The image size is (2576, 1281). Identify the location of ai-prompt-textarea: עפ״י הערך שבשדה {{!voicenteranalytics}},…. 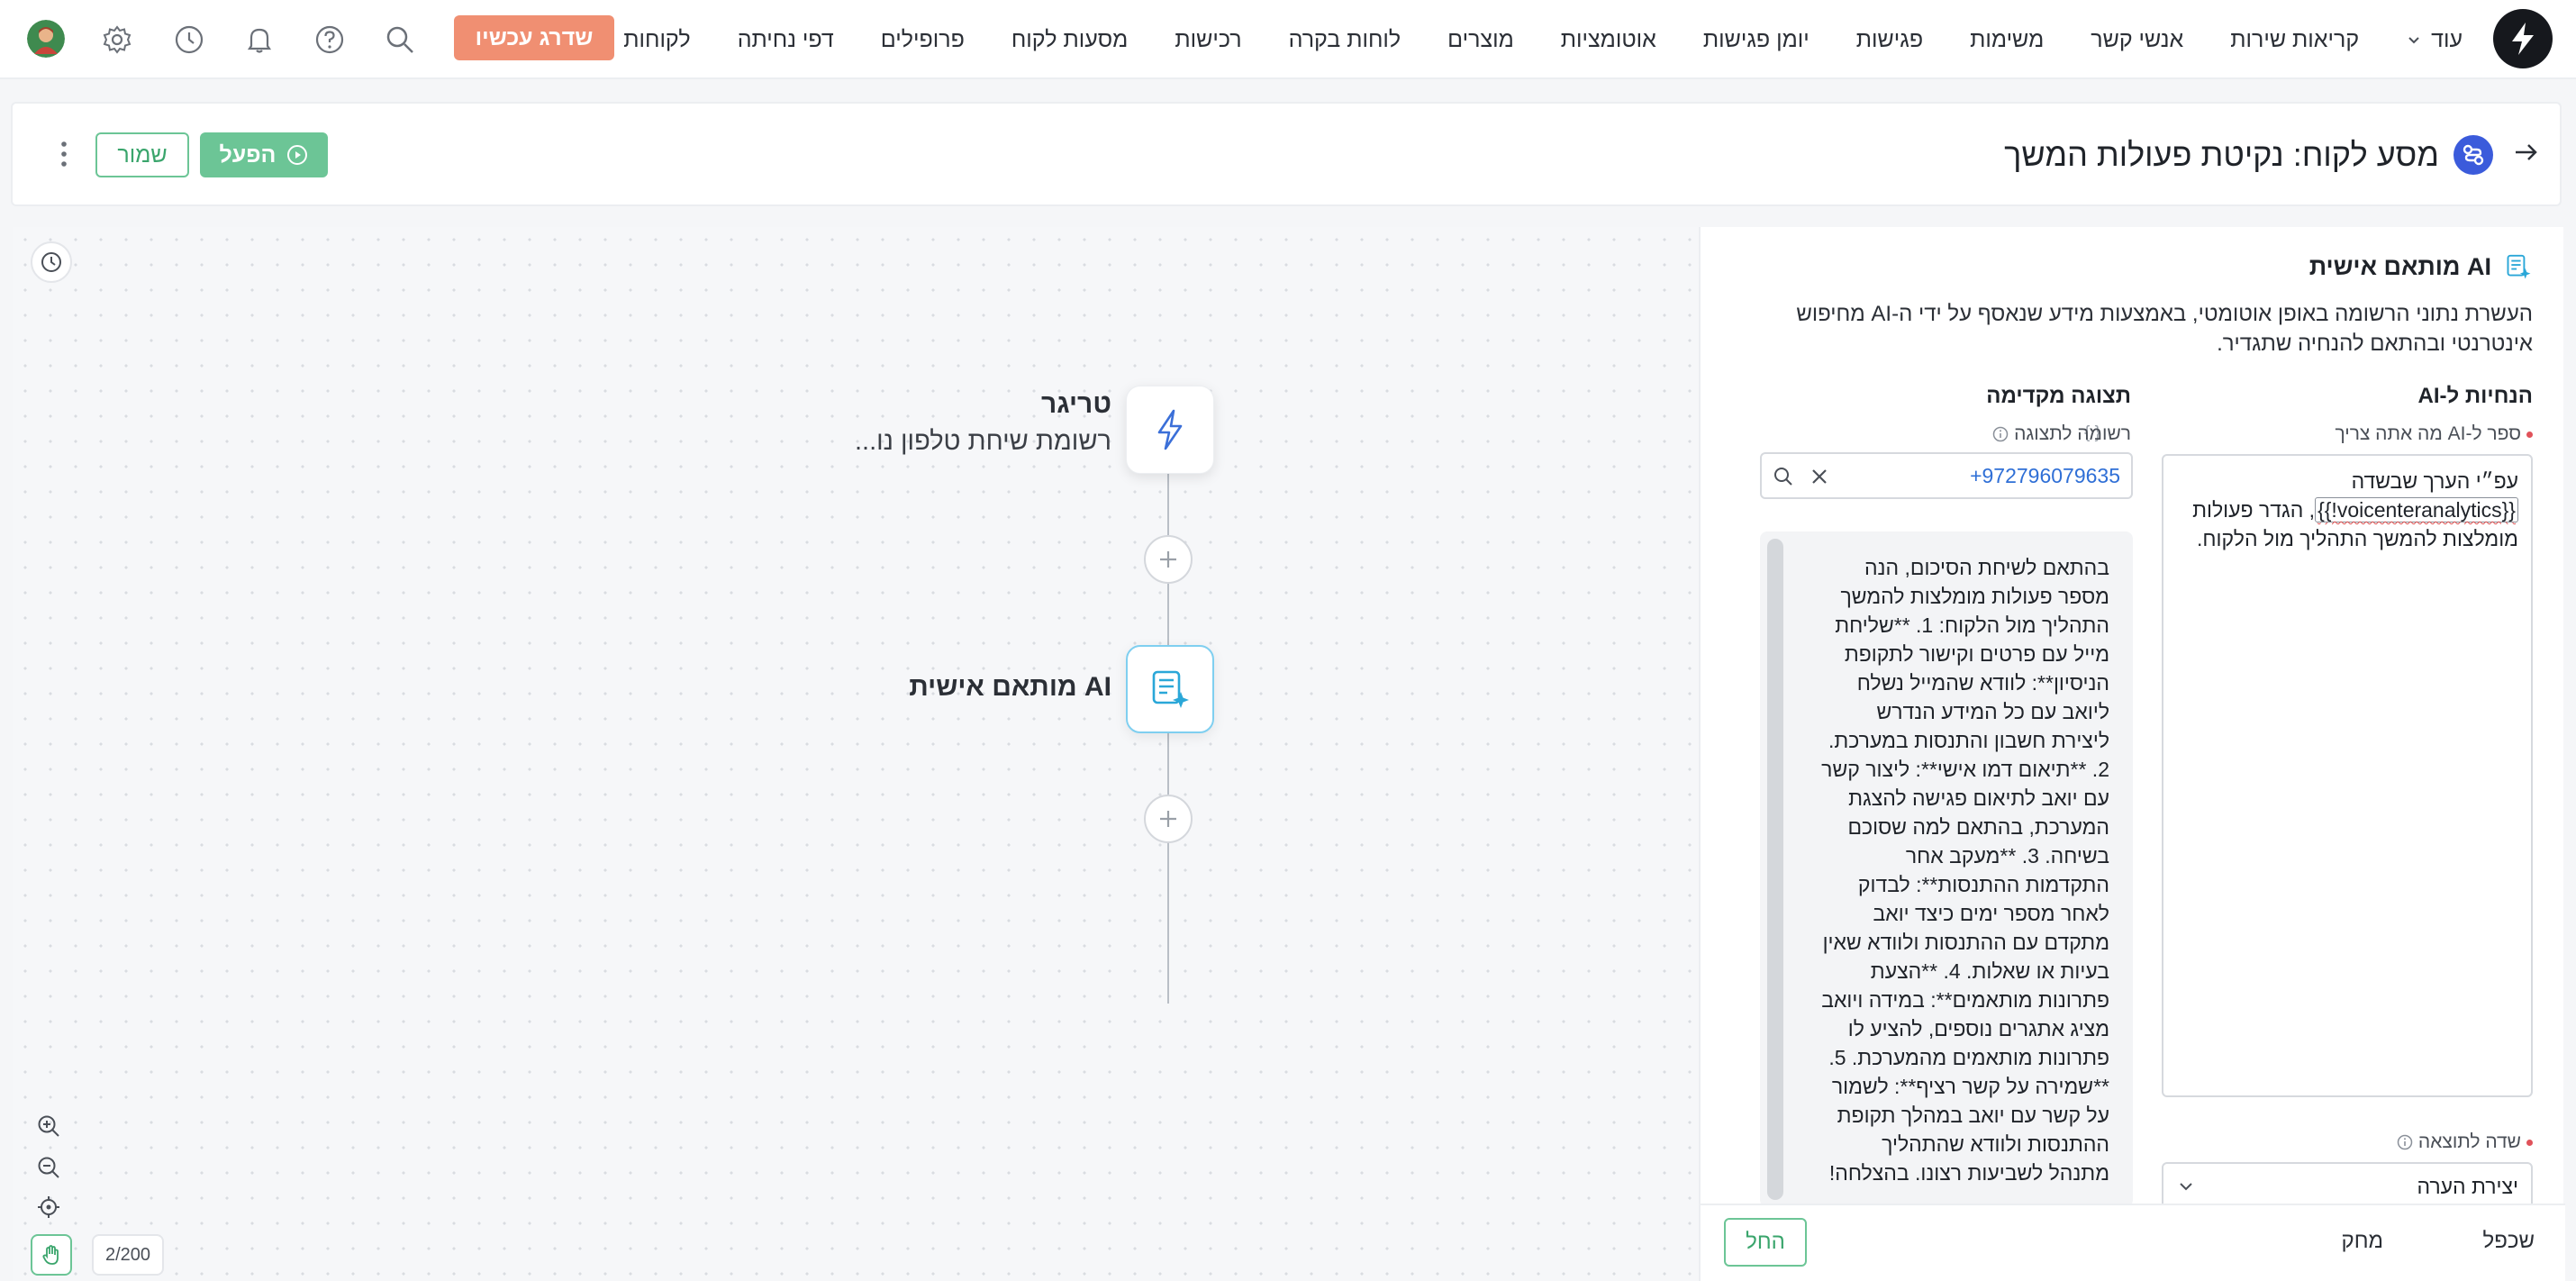
(2347, 775).